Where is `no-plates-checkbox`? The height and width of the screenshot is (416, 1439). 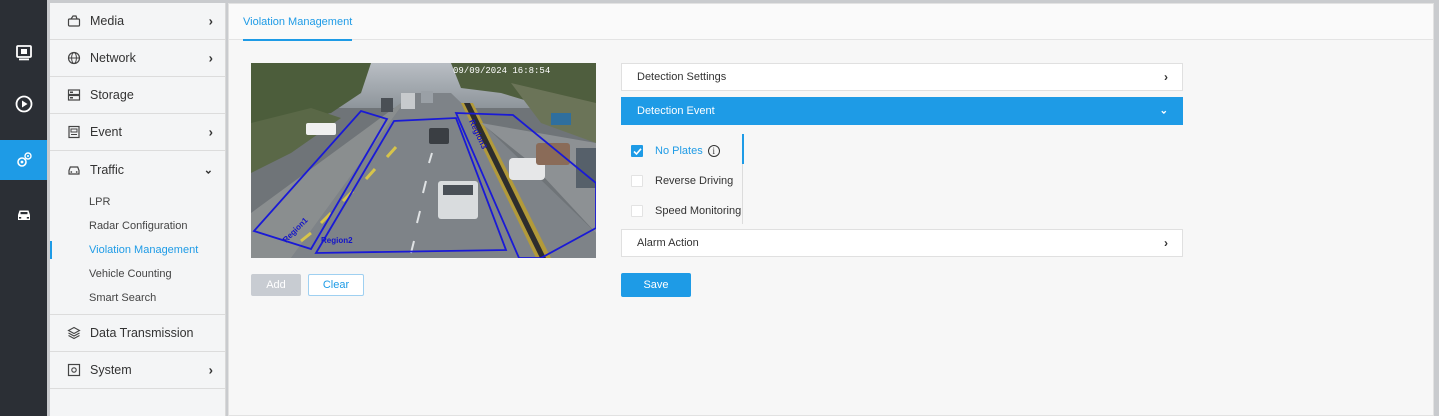 no-plates-checkbox is located at coordinates (637, 151).